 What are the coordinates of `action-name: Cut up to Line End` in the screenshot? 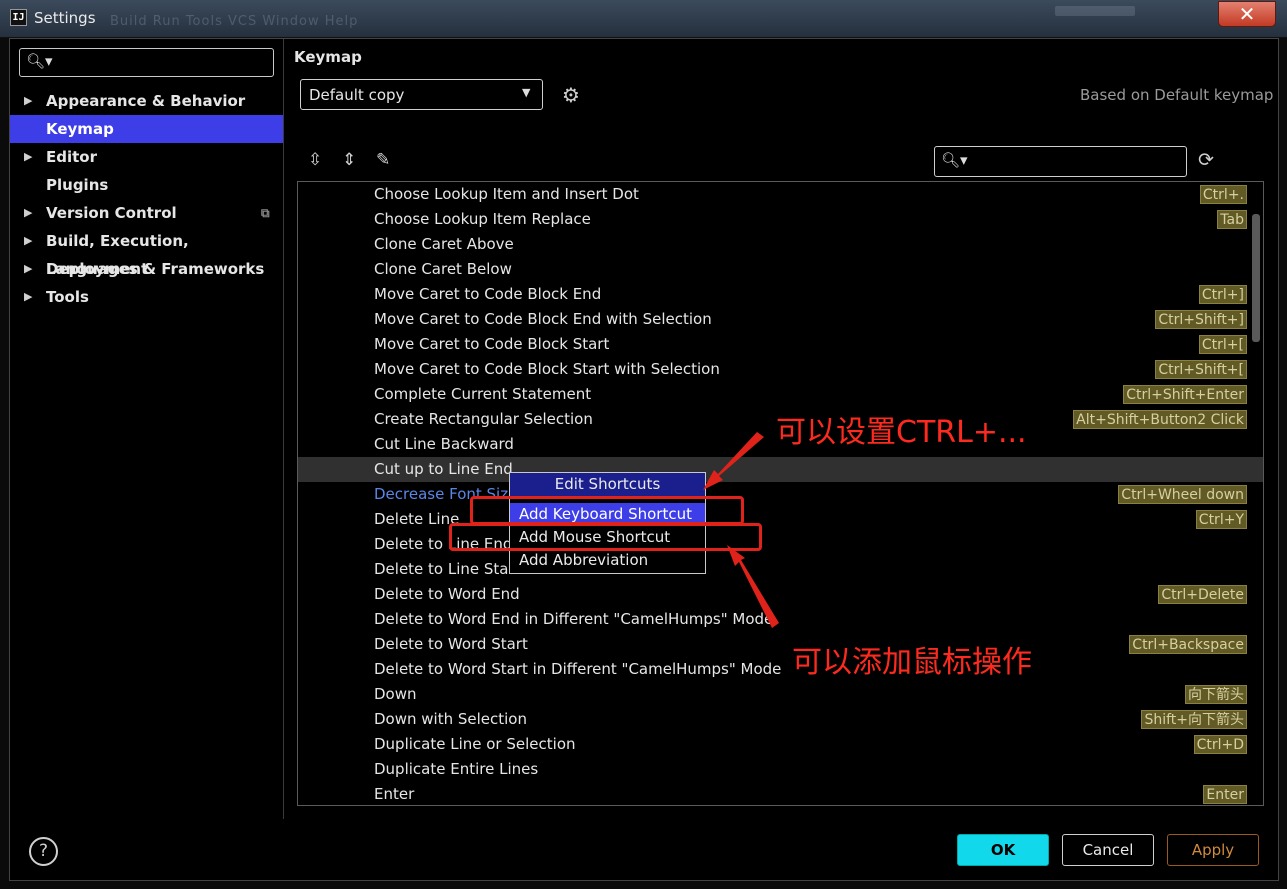 It's located at (443, 469).